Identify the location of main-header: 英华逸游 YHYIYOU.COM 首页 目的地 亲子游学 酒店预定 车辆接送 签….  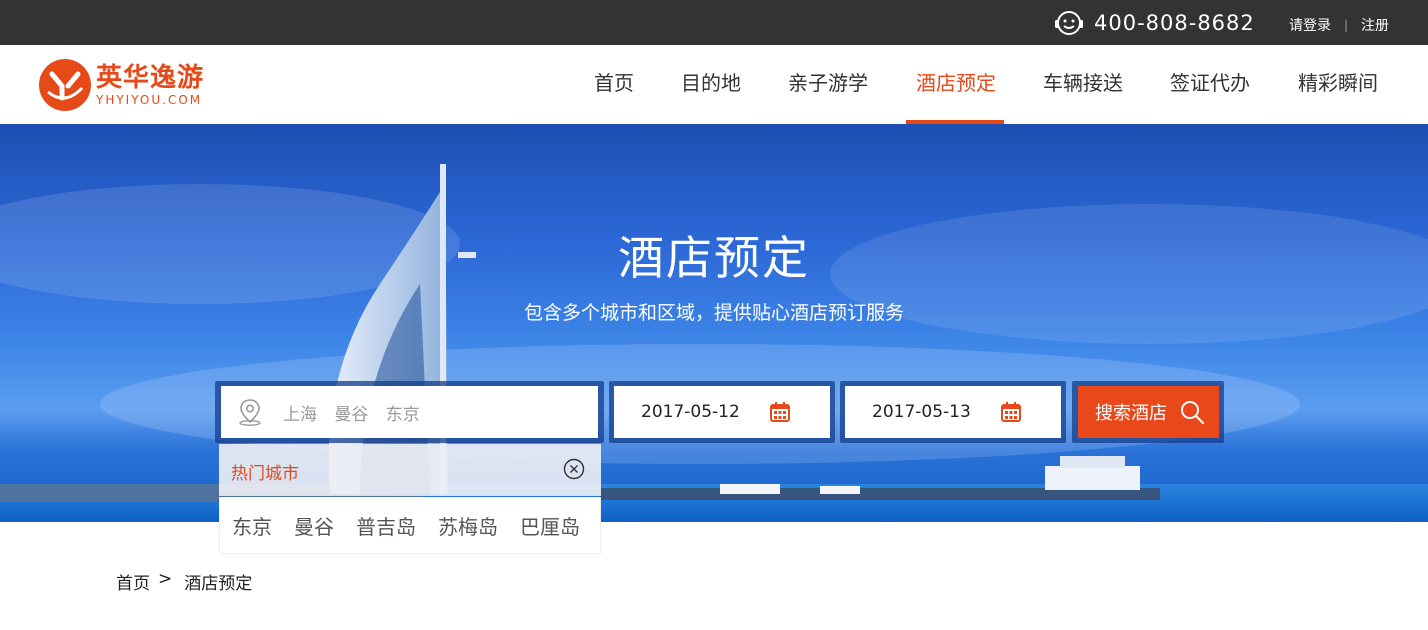
(714, 84).